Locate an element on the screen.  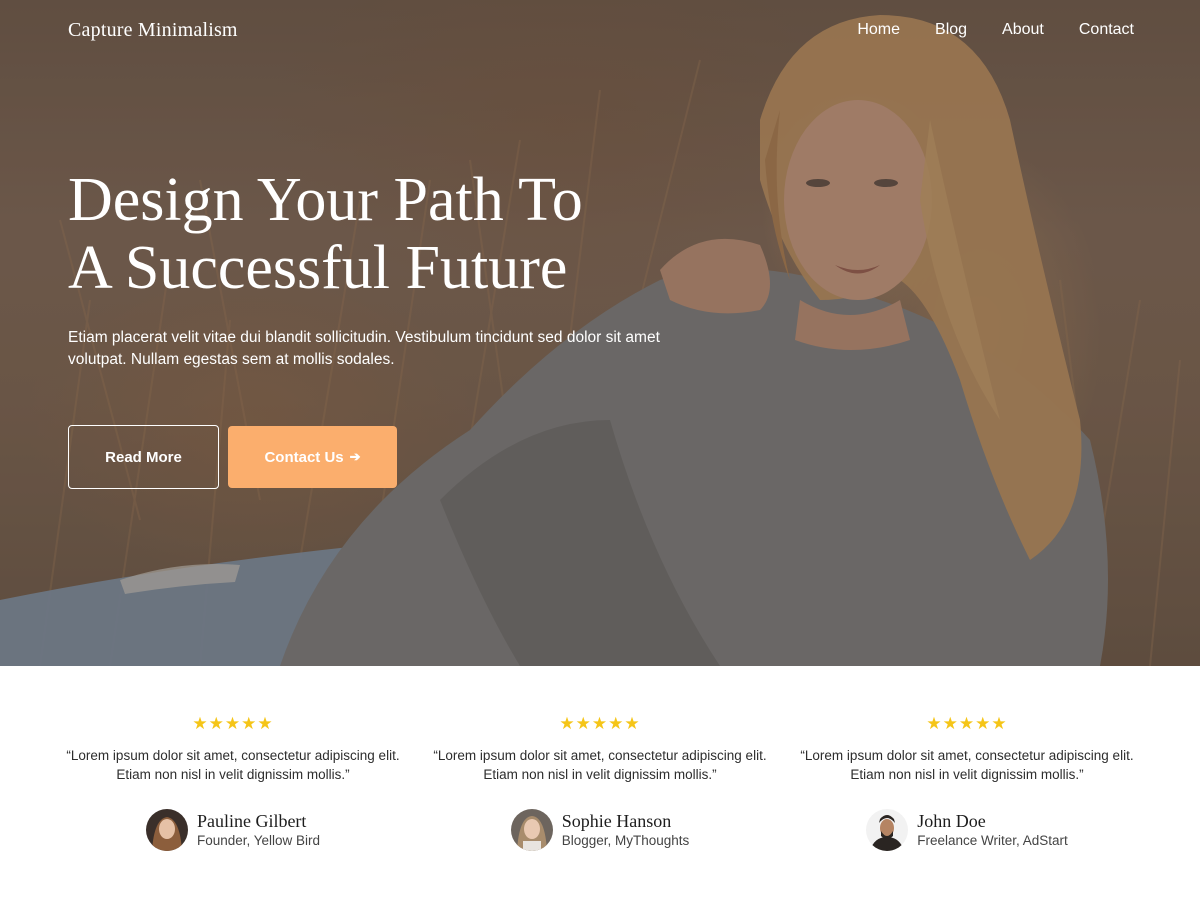
nav-link-blog: Blog is located at coordinates (951, 30).